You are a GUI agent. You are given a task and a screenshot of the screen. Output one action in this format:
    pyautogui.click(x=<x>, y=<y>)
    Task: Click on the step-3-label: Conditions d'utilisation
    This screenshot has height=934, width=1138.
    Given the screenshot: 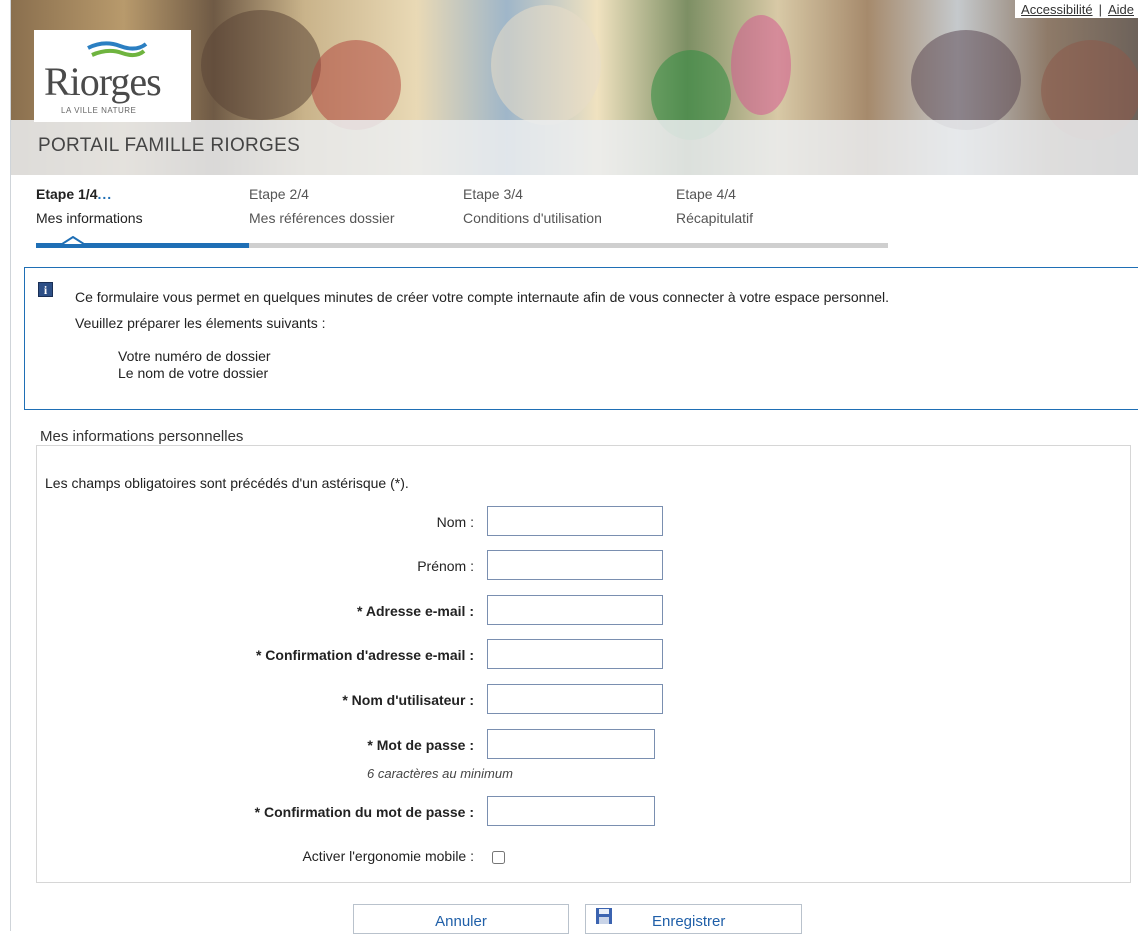 What is the action you would take?
    pyautogui.click(x=532, y=218)
    